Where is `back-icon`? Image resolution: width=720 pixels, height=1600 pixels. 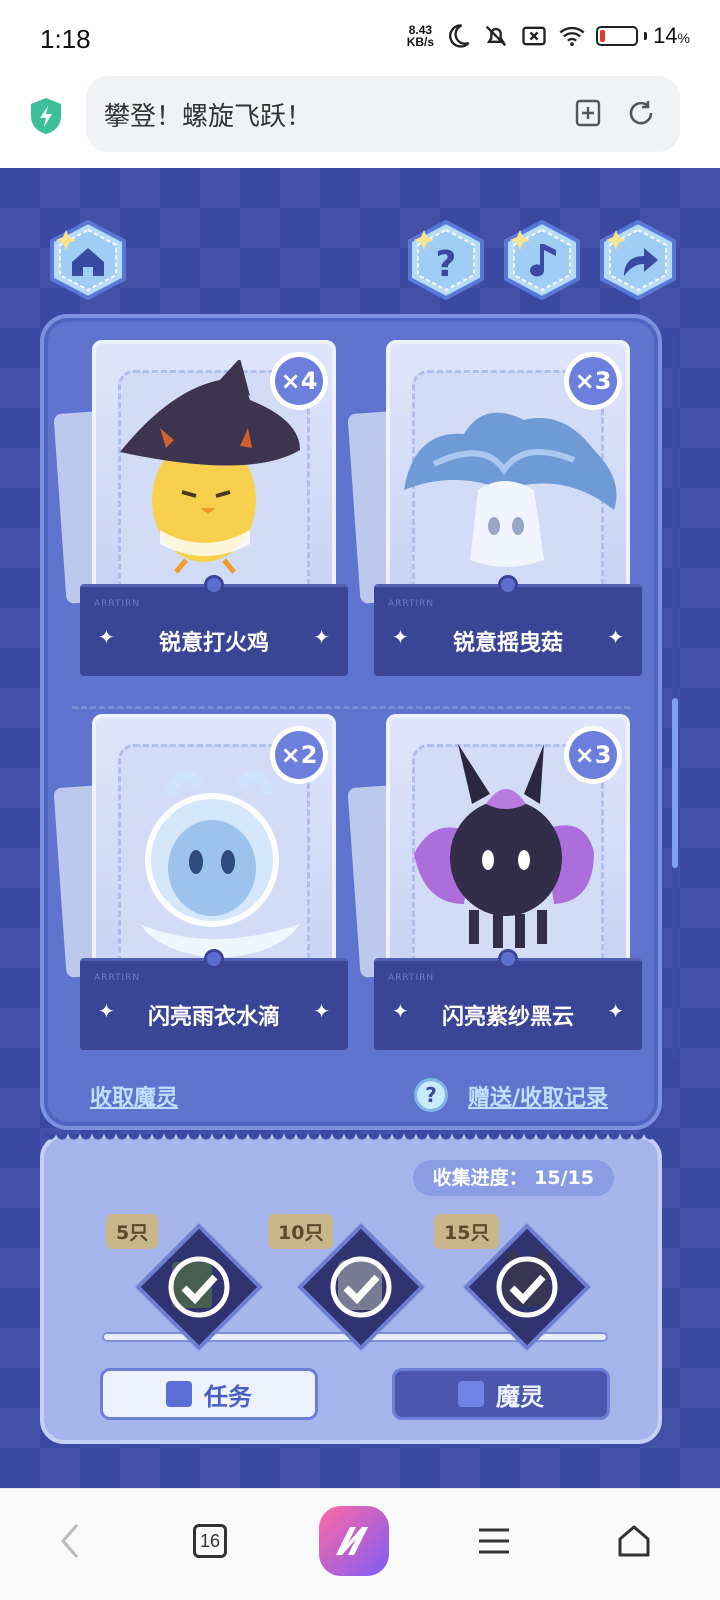
back-icon is located at coordinates (70, 1541).